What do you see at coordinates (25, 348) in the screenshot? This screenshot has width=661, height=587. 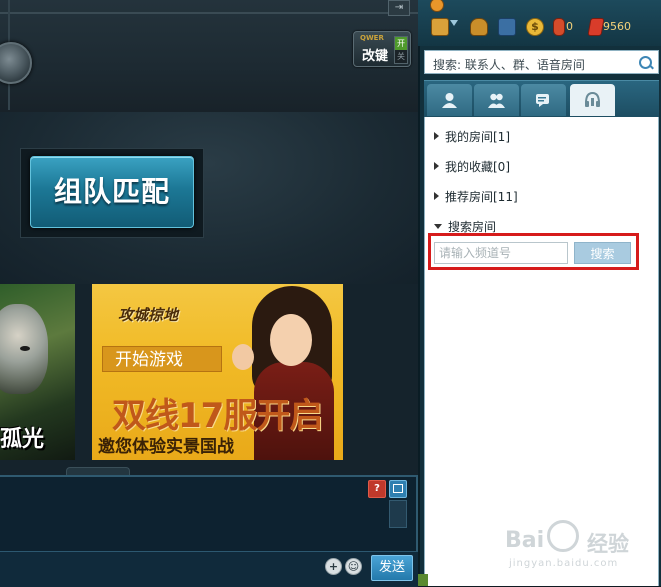 I see `helmet-eye` at bounding box center [25, 348].